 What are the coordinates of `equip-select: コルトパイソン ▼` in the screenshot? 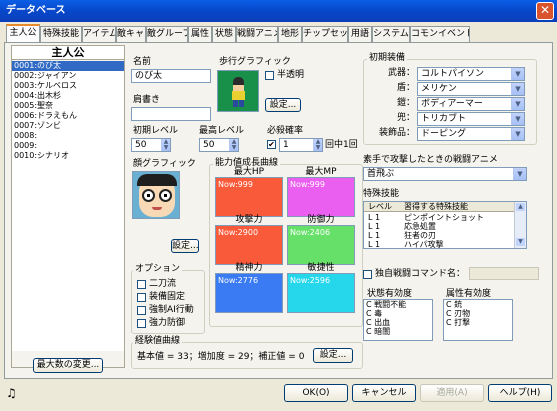 It's located at (471, 74).